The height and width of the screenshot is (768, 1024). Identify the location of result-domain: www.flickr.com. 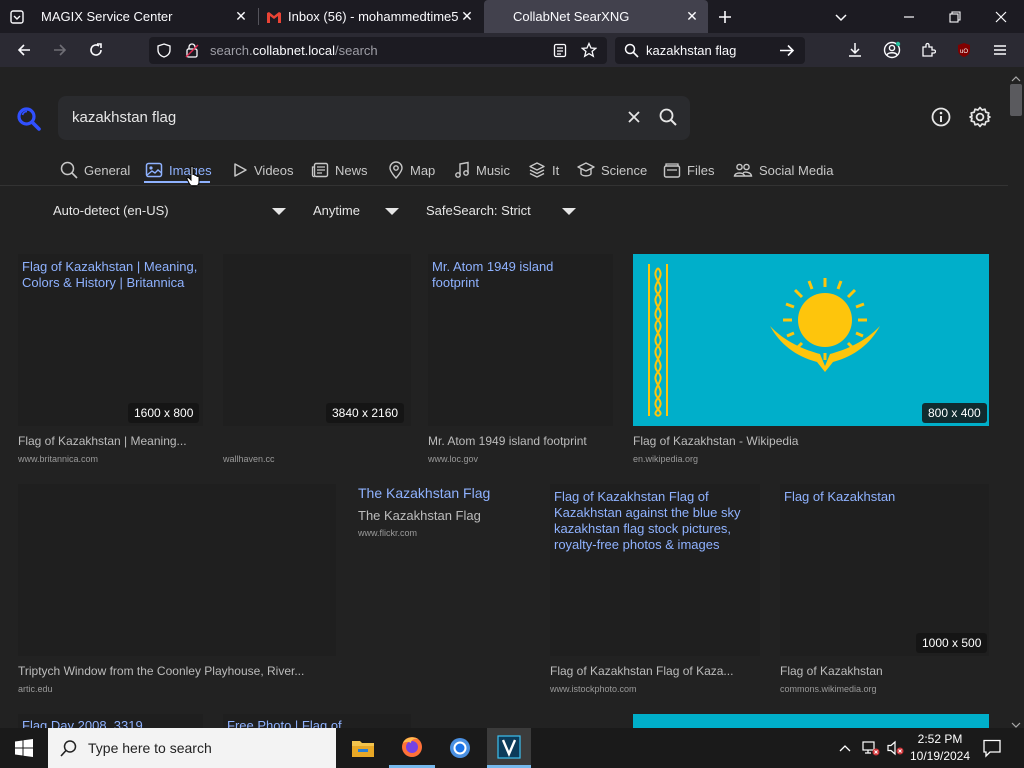
(388, 533).